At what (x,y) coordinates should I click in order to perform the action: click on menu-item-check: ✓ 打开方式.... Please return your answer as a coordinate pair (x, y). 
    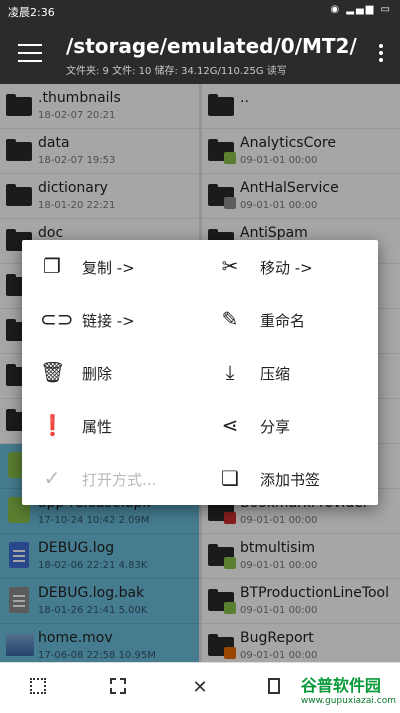
    Looking at the image, I should click on (107, 478).